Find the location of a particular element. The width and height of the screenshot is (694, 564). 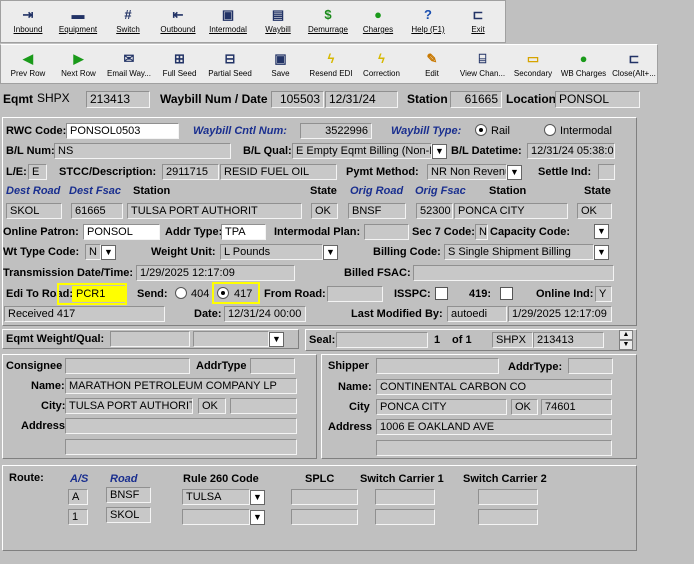

wb-charges-button: ● WB Charges is located at coordinates (584, 64).